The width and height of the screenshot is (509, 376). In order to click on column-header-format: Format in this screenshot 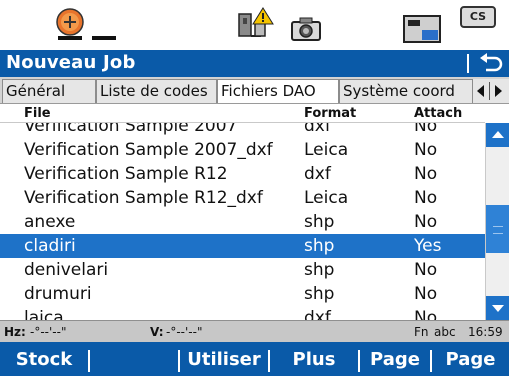, I will do `click(330, 113)`.